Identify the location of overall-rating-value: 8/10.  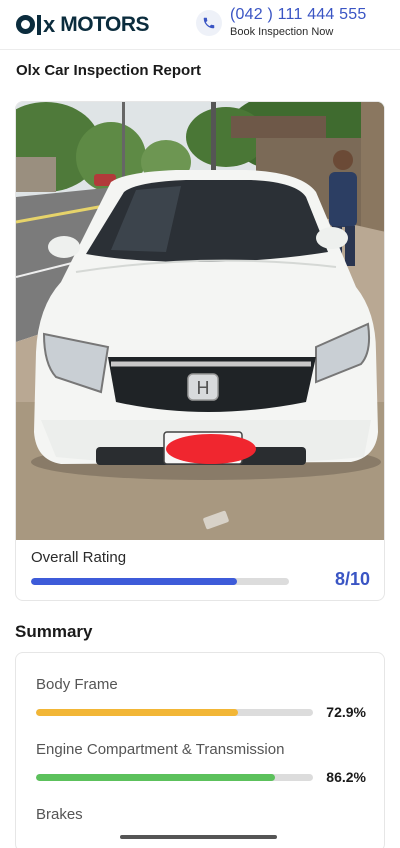
(352, 579).